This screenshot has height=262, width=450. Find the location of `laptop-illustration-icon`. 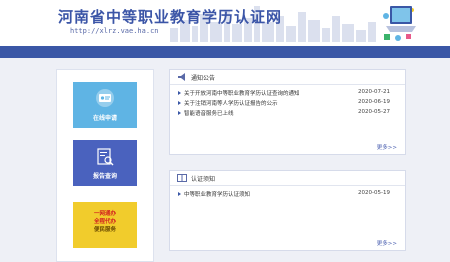

laptop-illustration-icon is located at coordinates (399, 23).